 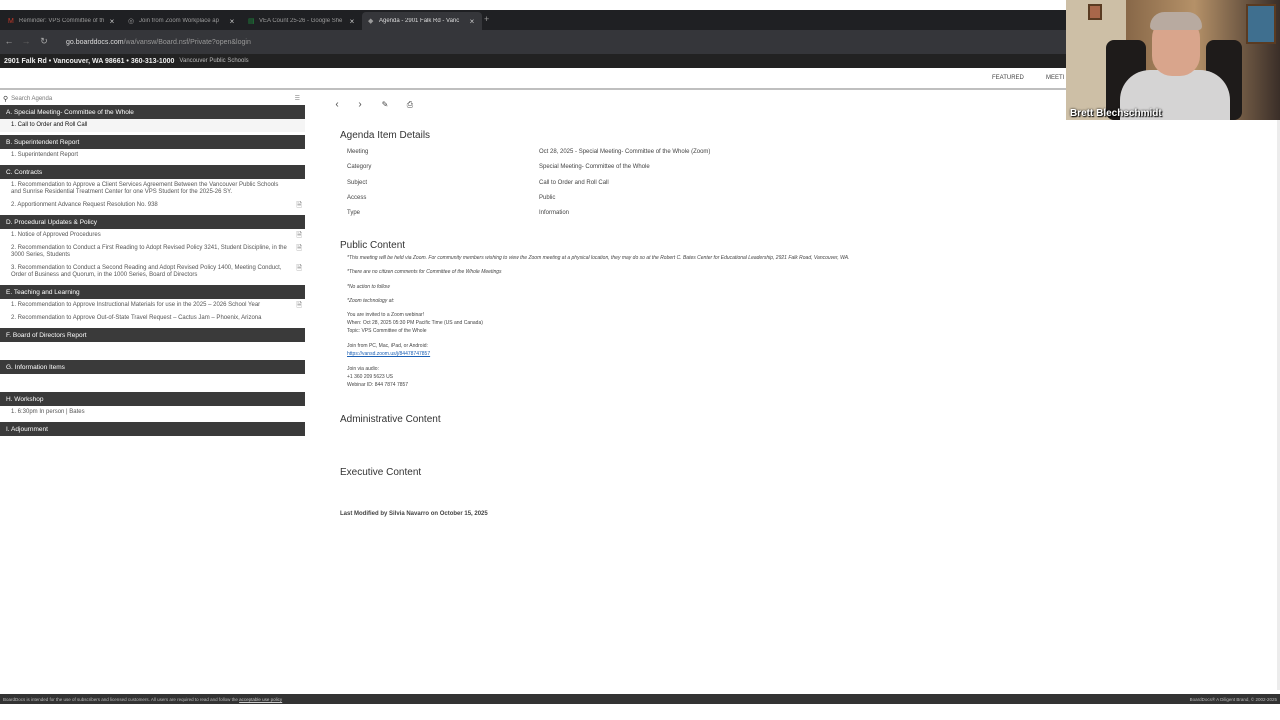 What do you see at coordinates (31, 99) in the screenshot?
I see `search-input: Search Agenda` at bounding box center [31, 99].